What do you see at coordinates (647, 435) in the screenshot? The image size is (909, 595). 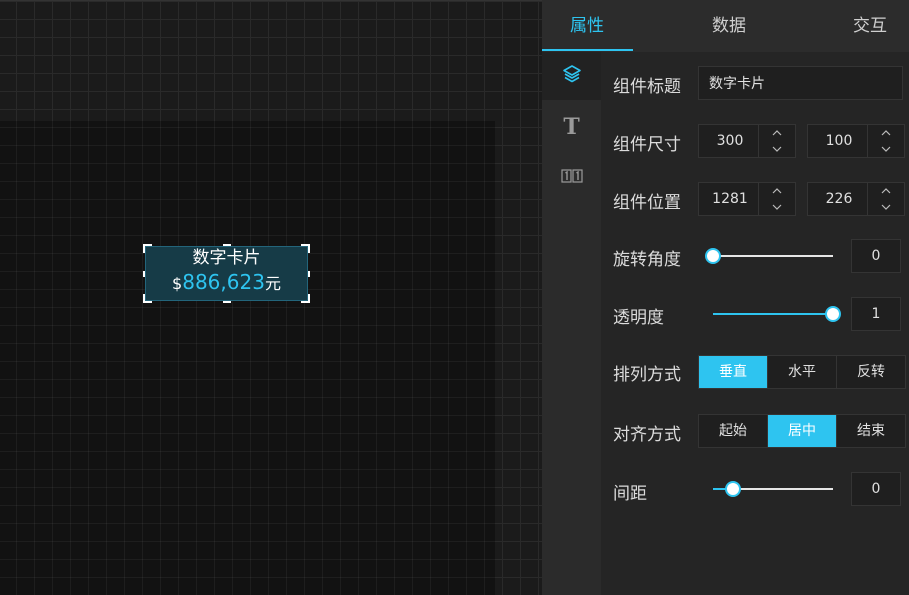 I see `alignment-label: 对齐方式` at bounding box center [647, 435].